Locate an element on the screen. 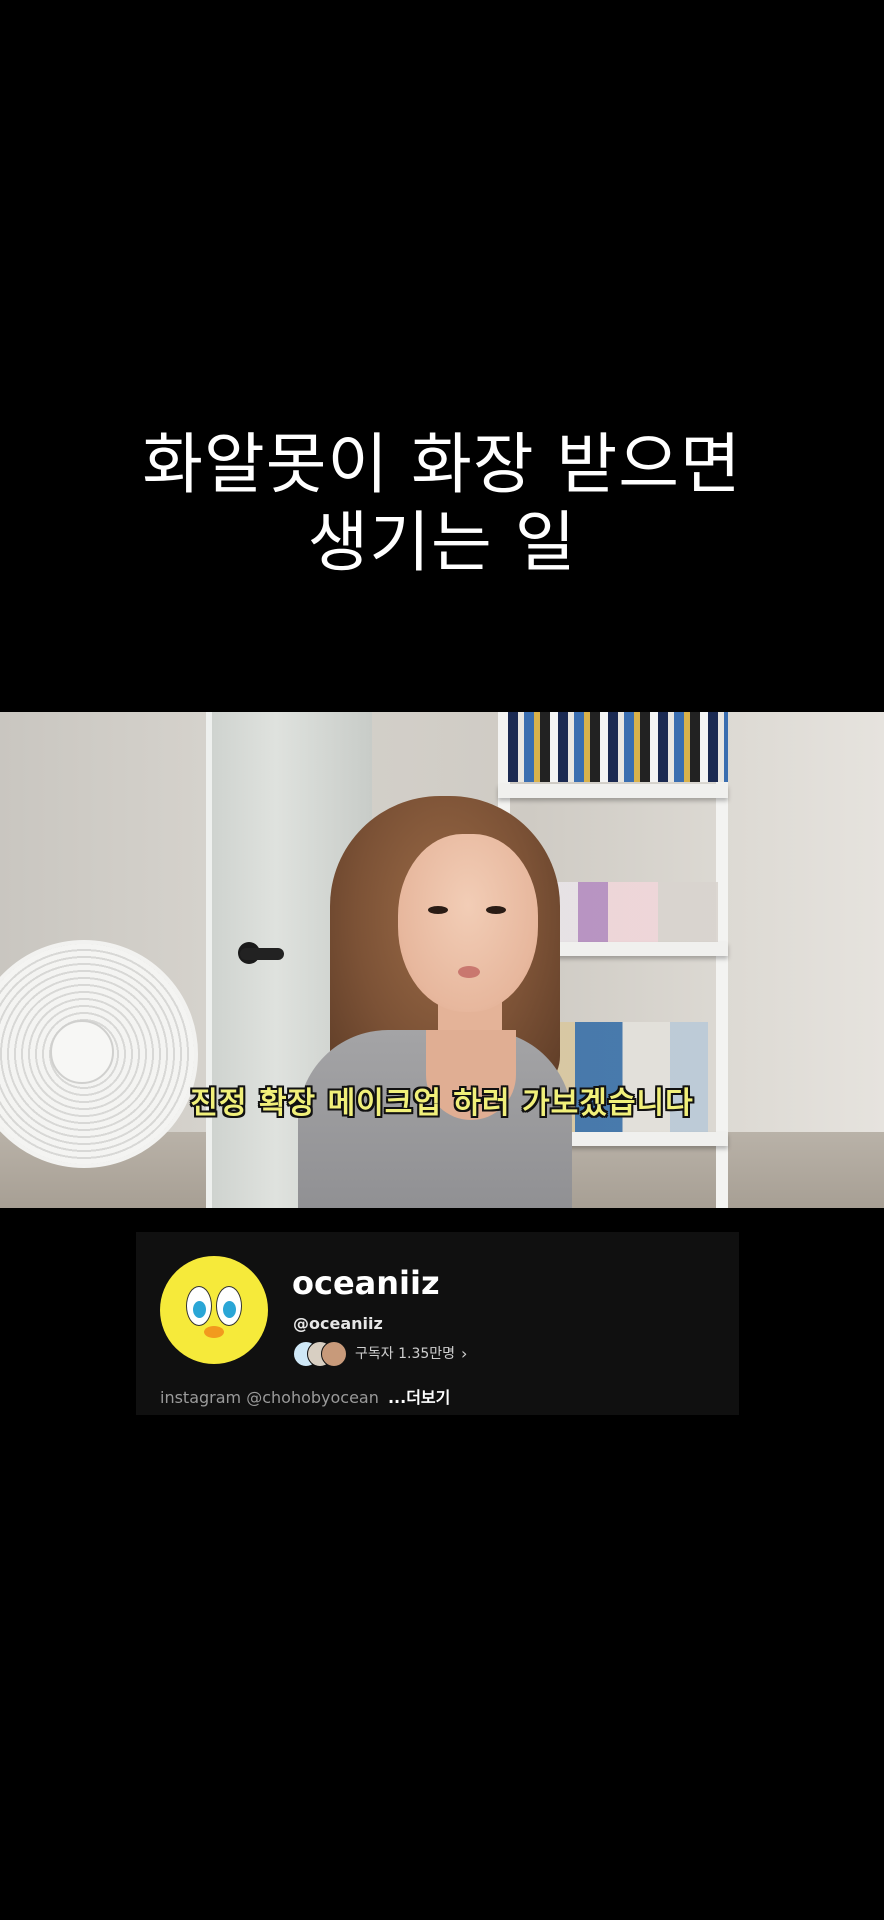 The width and height of the screenshot is (884, 1920). person-eye-left is located at coordinates (438, 910).